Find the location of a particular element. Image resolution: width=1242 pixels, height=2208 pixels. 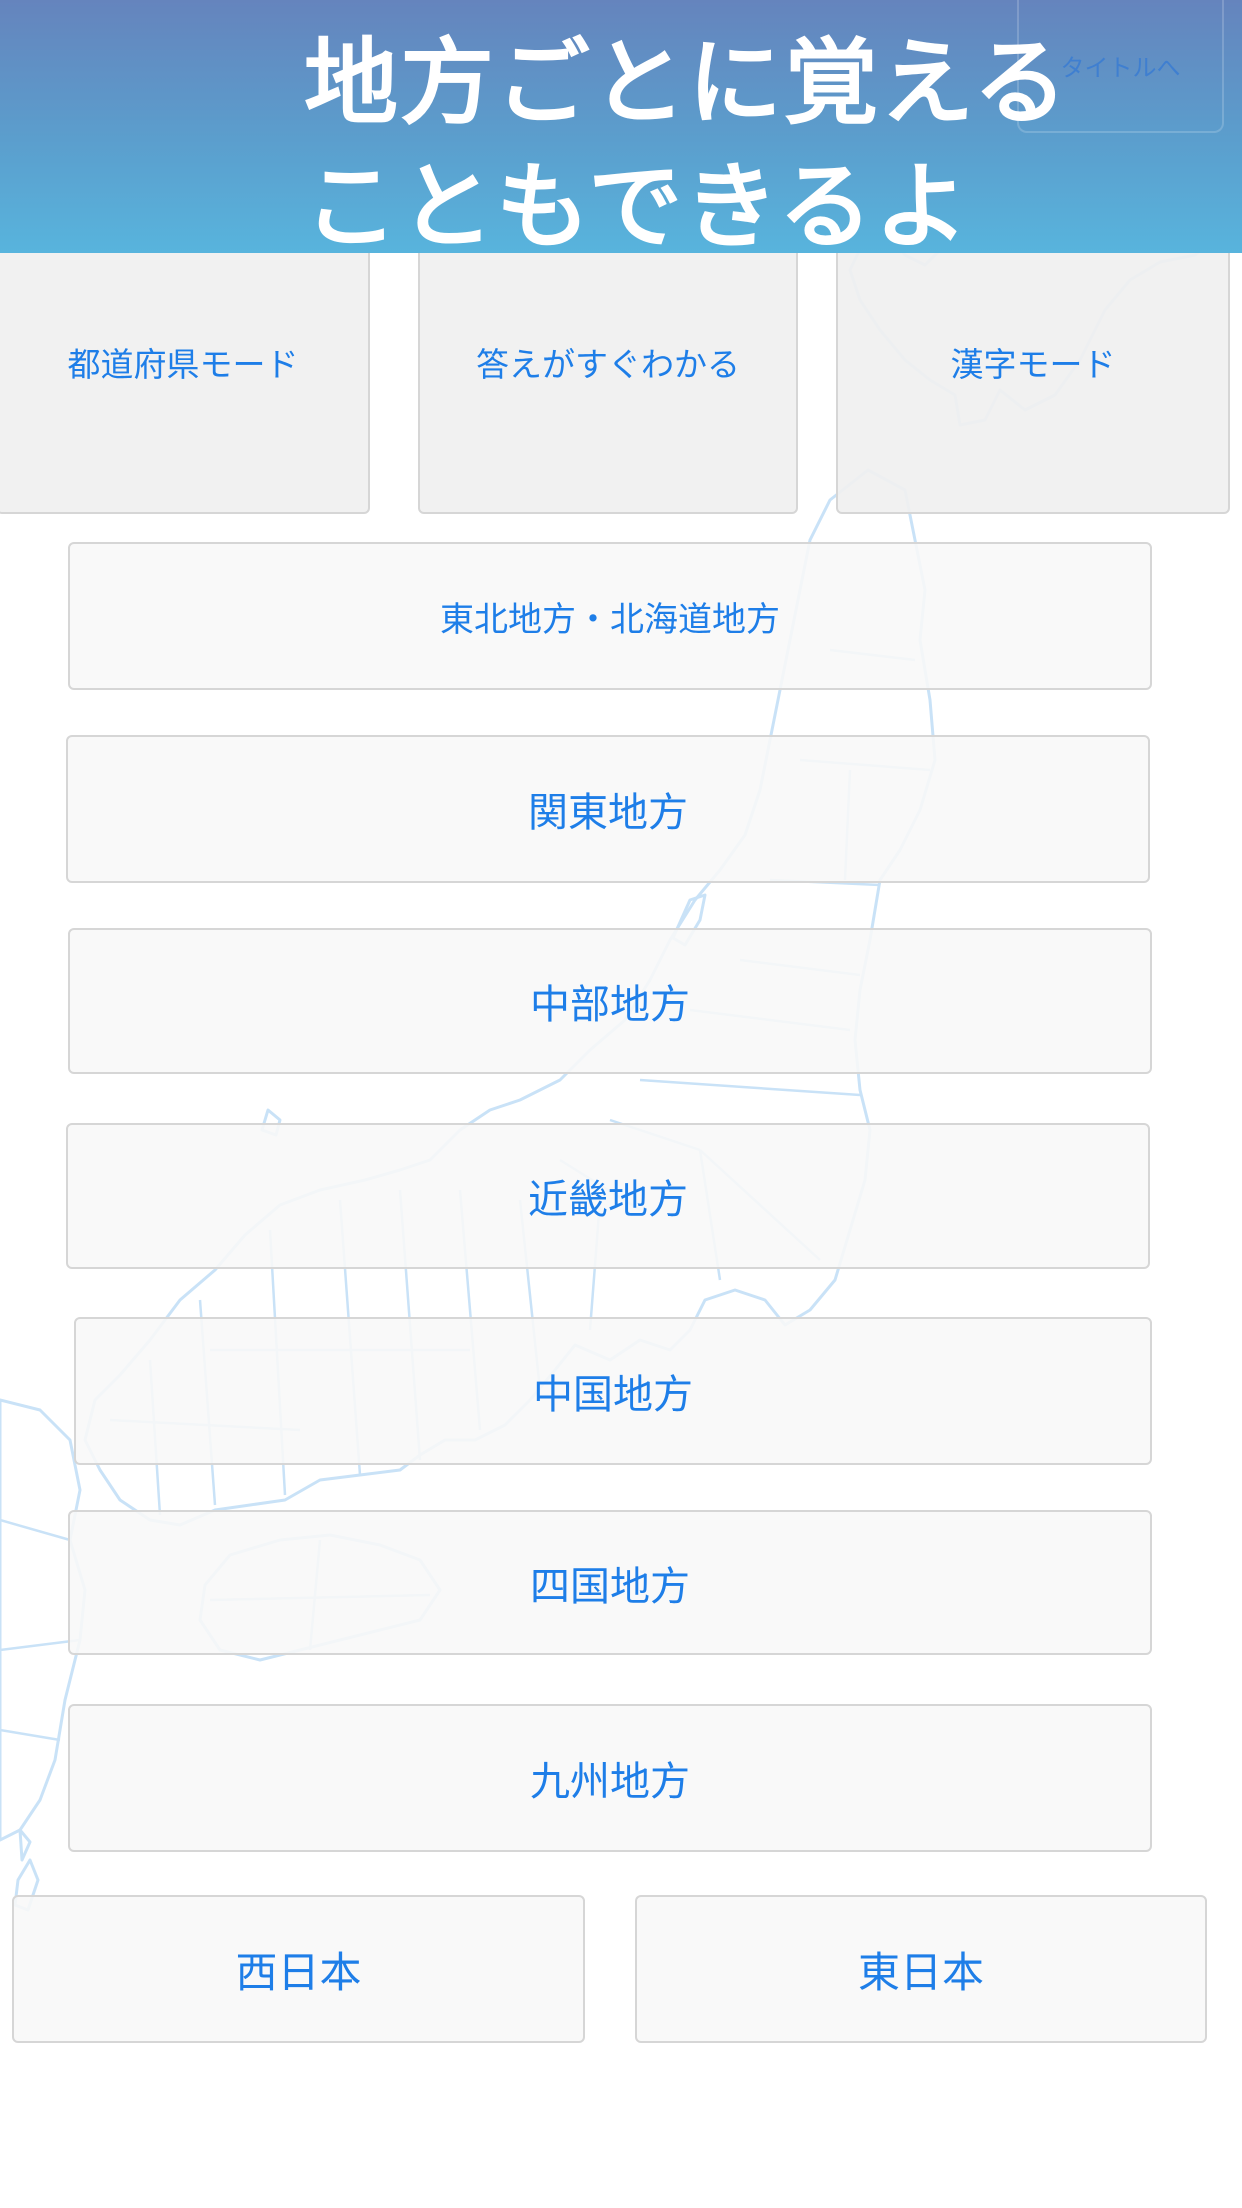

region-button-chubu: 中部地方 is located at coordinates (610, 1001).